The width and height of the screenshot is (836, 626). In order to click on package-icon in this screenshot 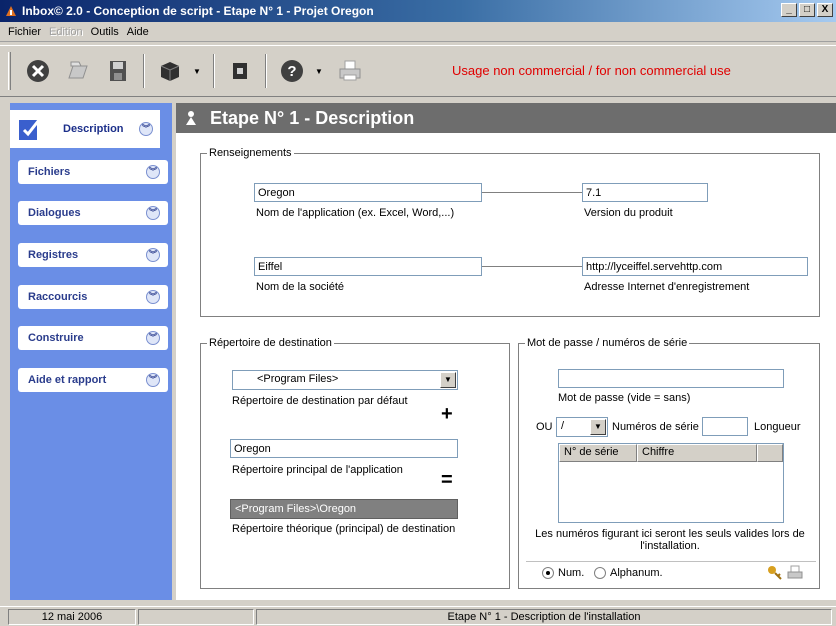, I will do `click(170, 71)`.